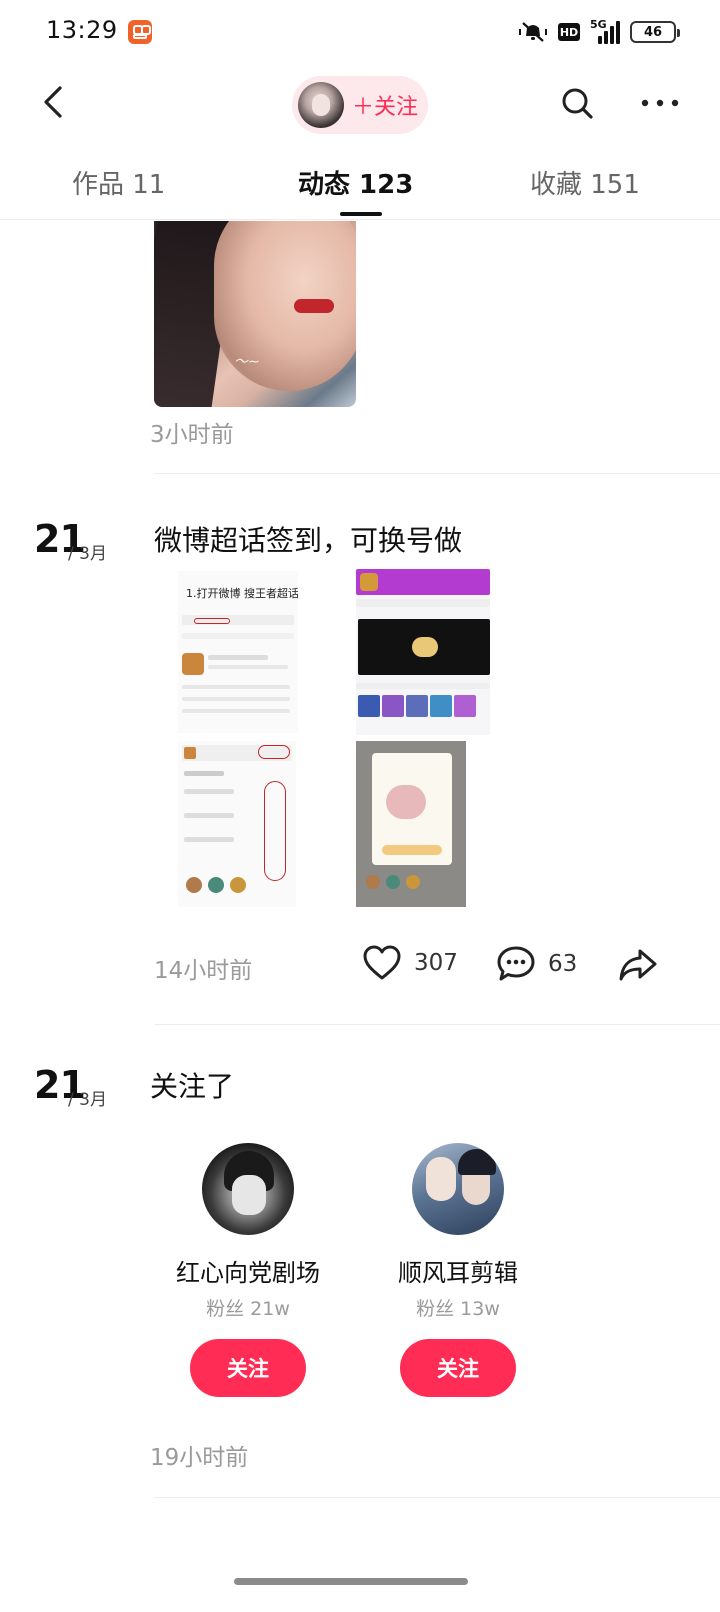 The height and width of the screenshot is (1612, 720). I want to click on comment-button: 63, so click(536, 964).